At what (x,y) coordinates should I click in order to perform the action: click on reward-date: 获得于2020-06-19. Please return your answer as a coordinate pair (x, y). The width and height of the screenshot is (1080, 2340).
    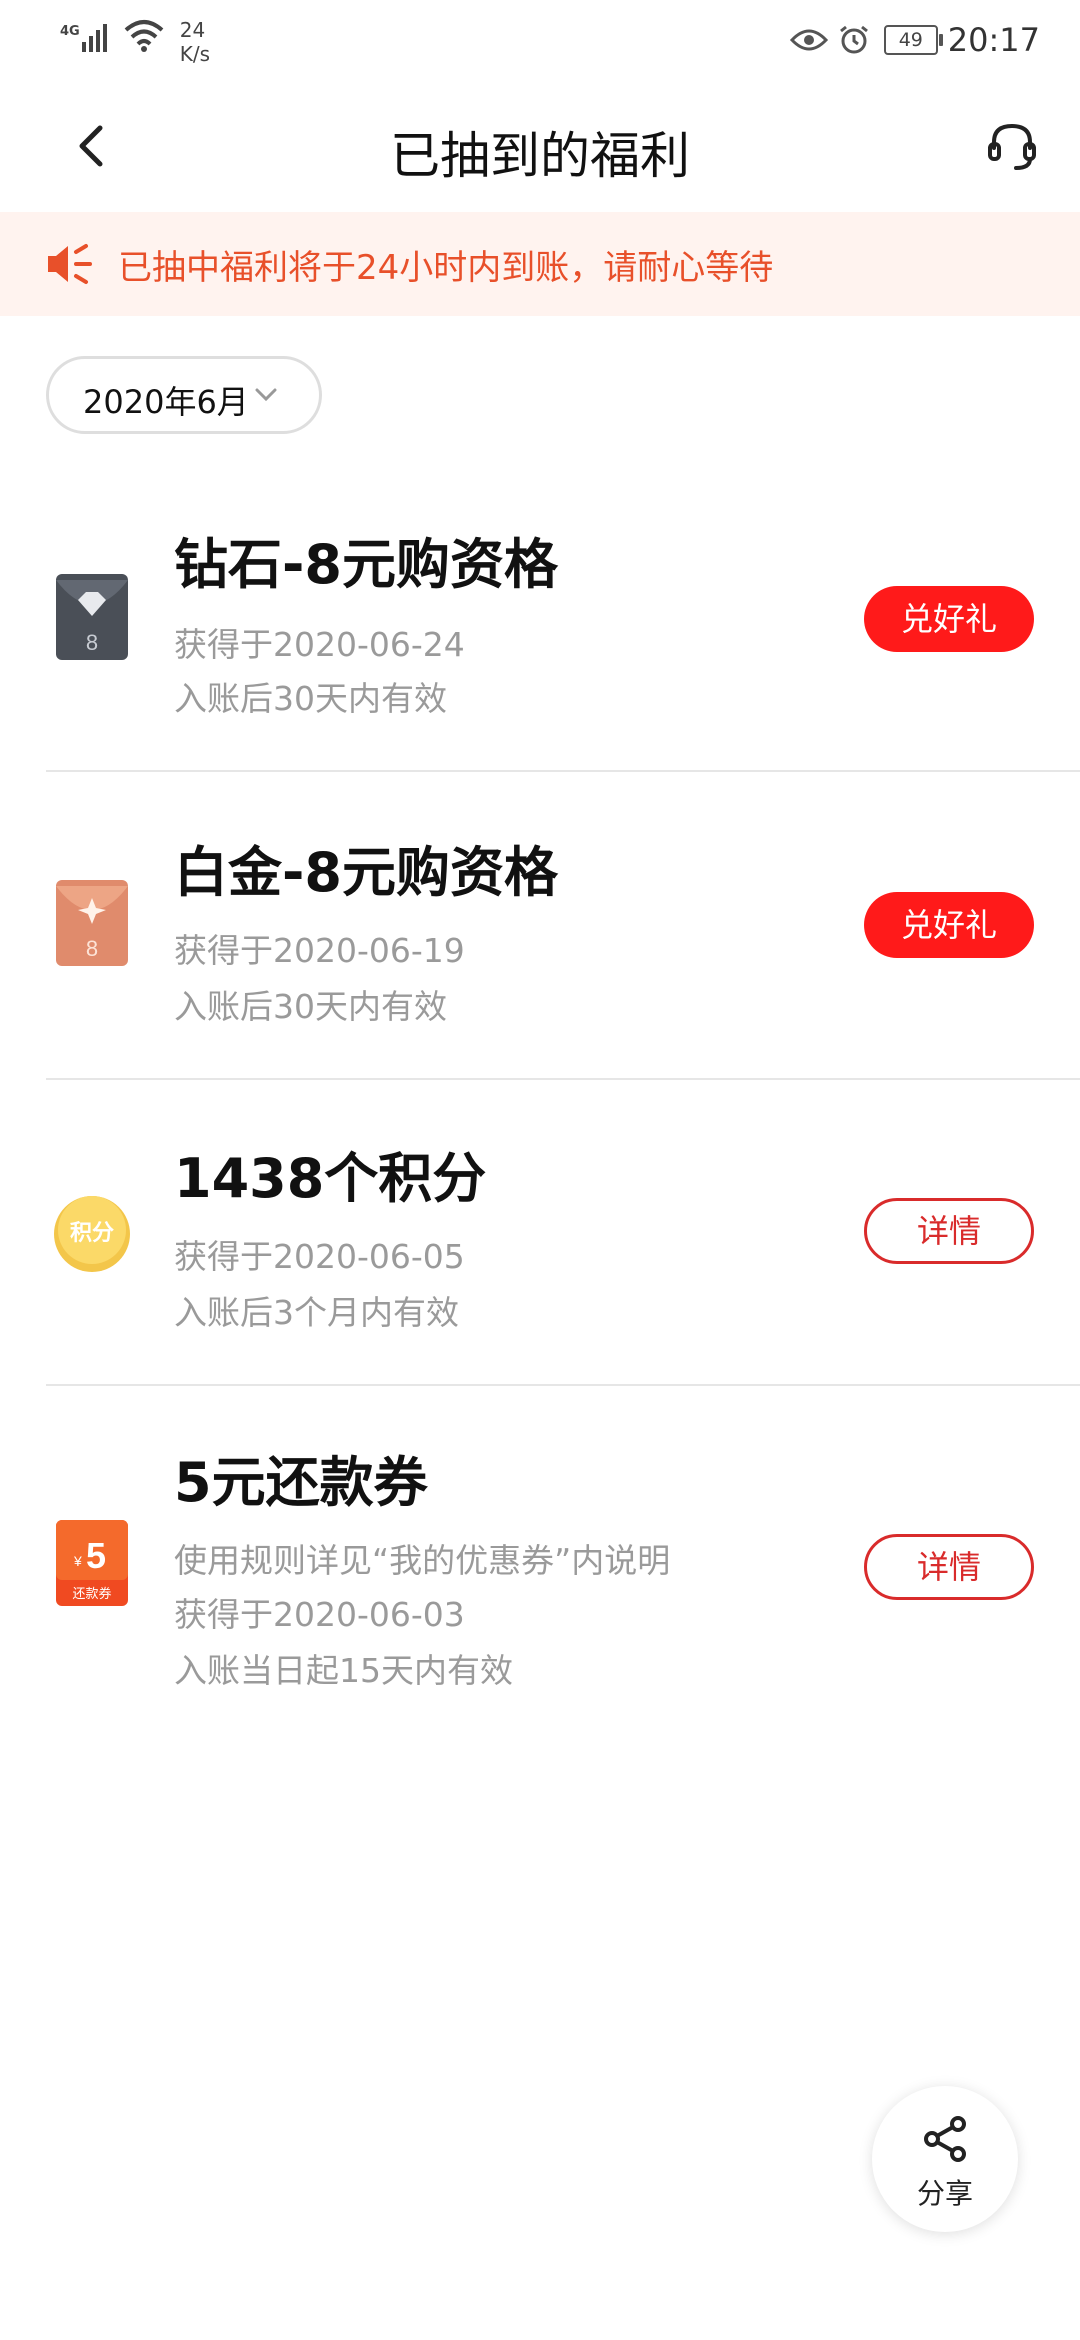
    Looking at the image, I should click on (319, 950).